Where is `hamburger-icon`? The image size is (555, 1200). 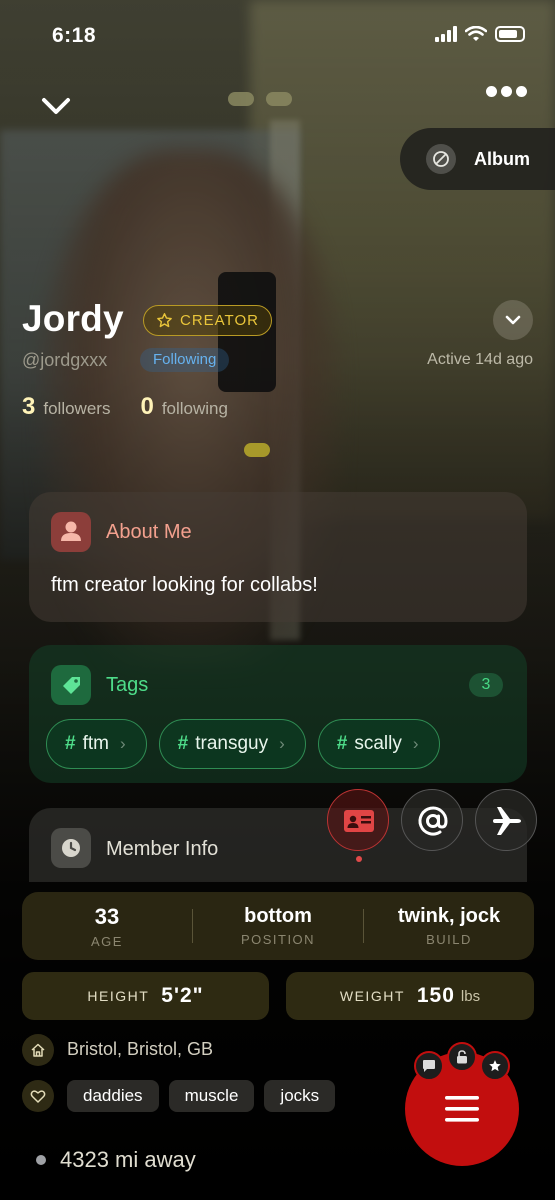 hamburger-icon is located at coordinates (462, 1109).